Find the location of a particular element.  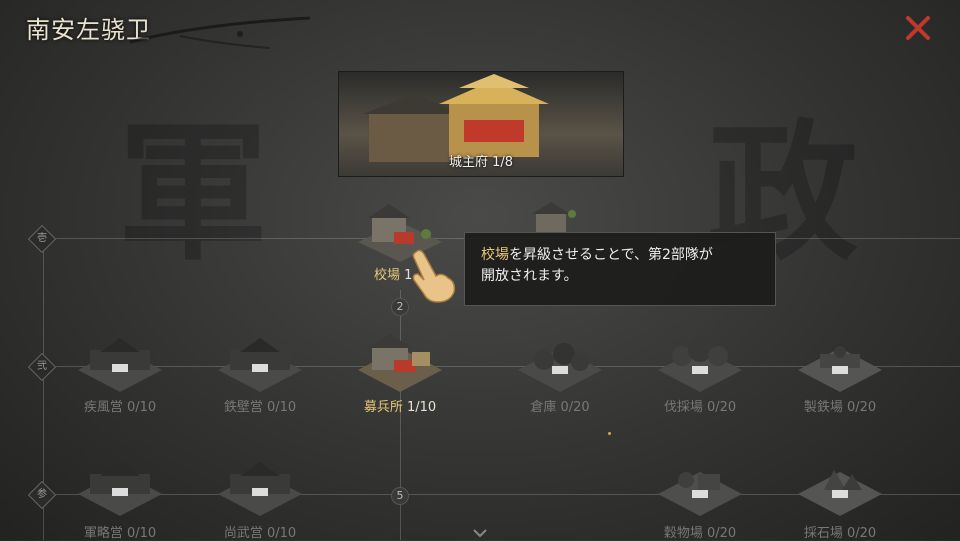

city-lord-mansion-label: 城主府 1/8 is located at coordinates (481, 162).